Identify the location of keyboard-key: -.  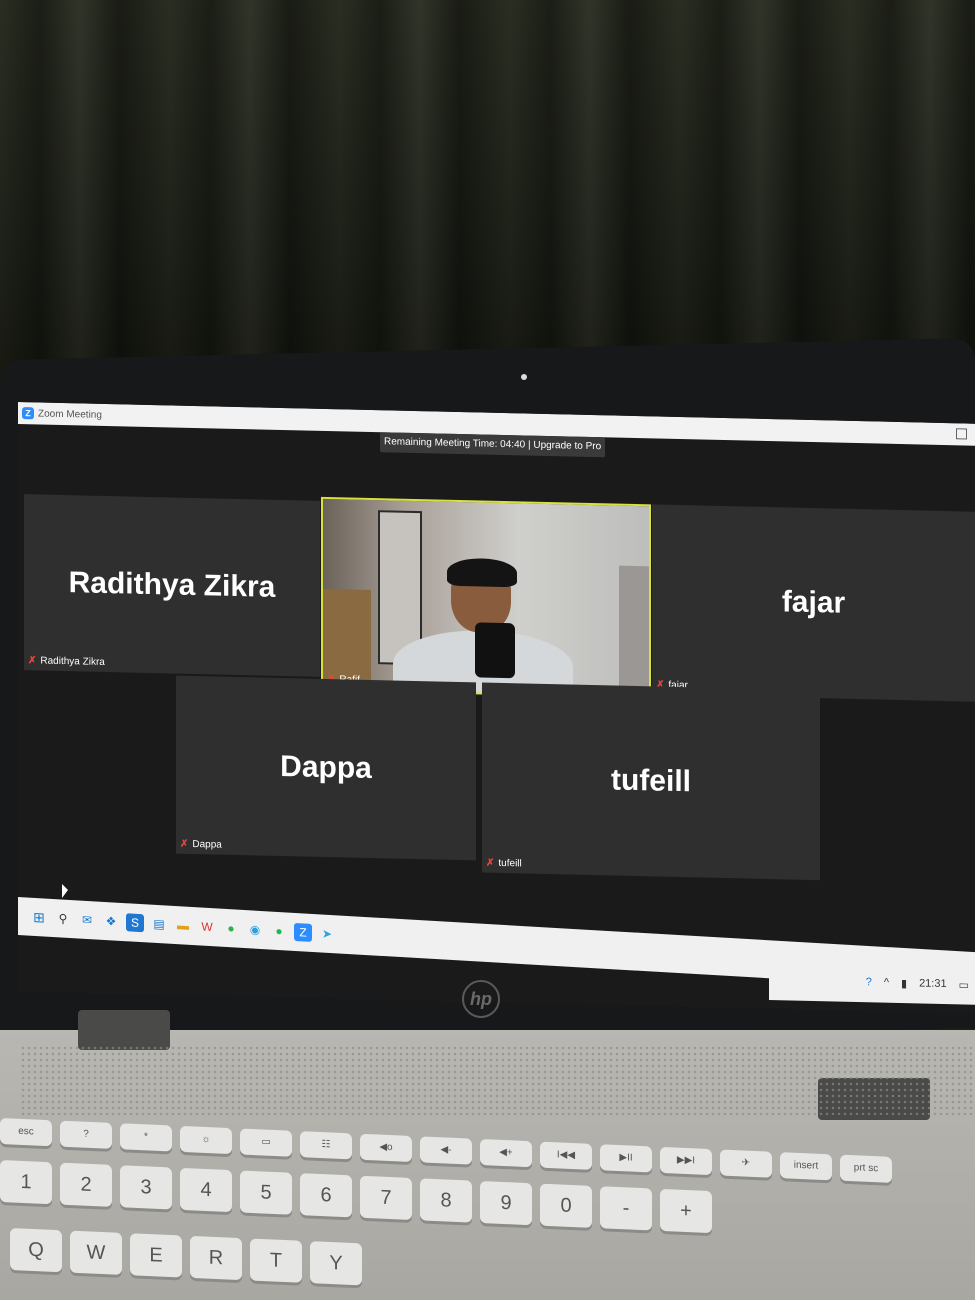
(626, 1208).